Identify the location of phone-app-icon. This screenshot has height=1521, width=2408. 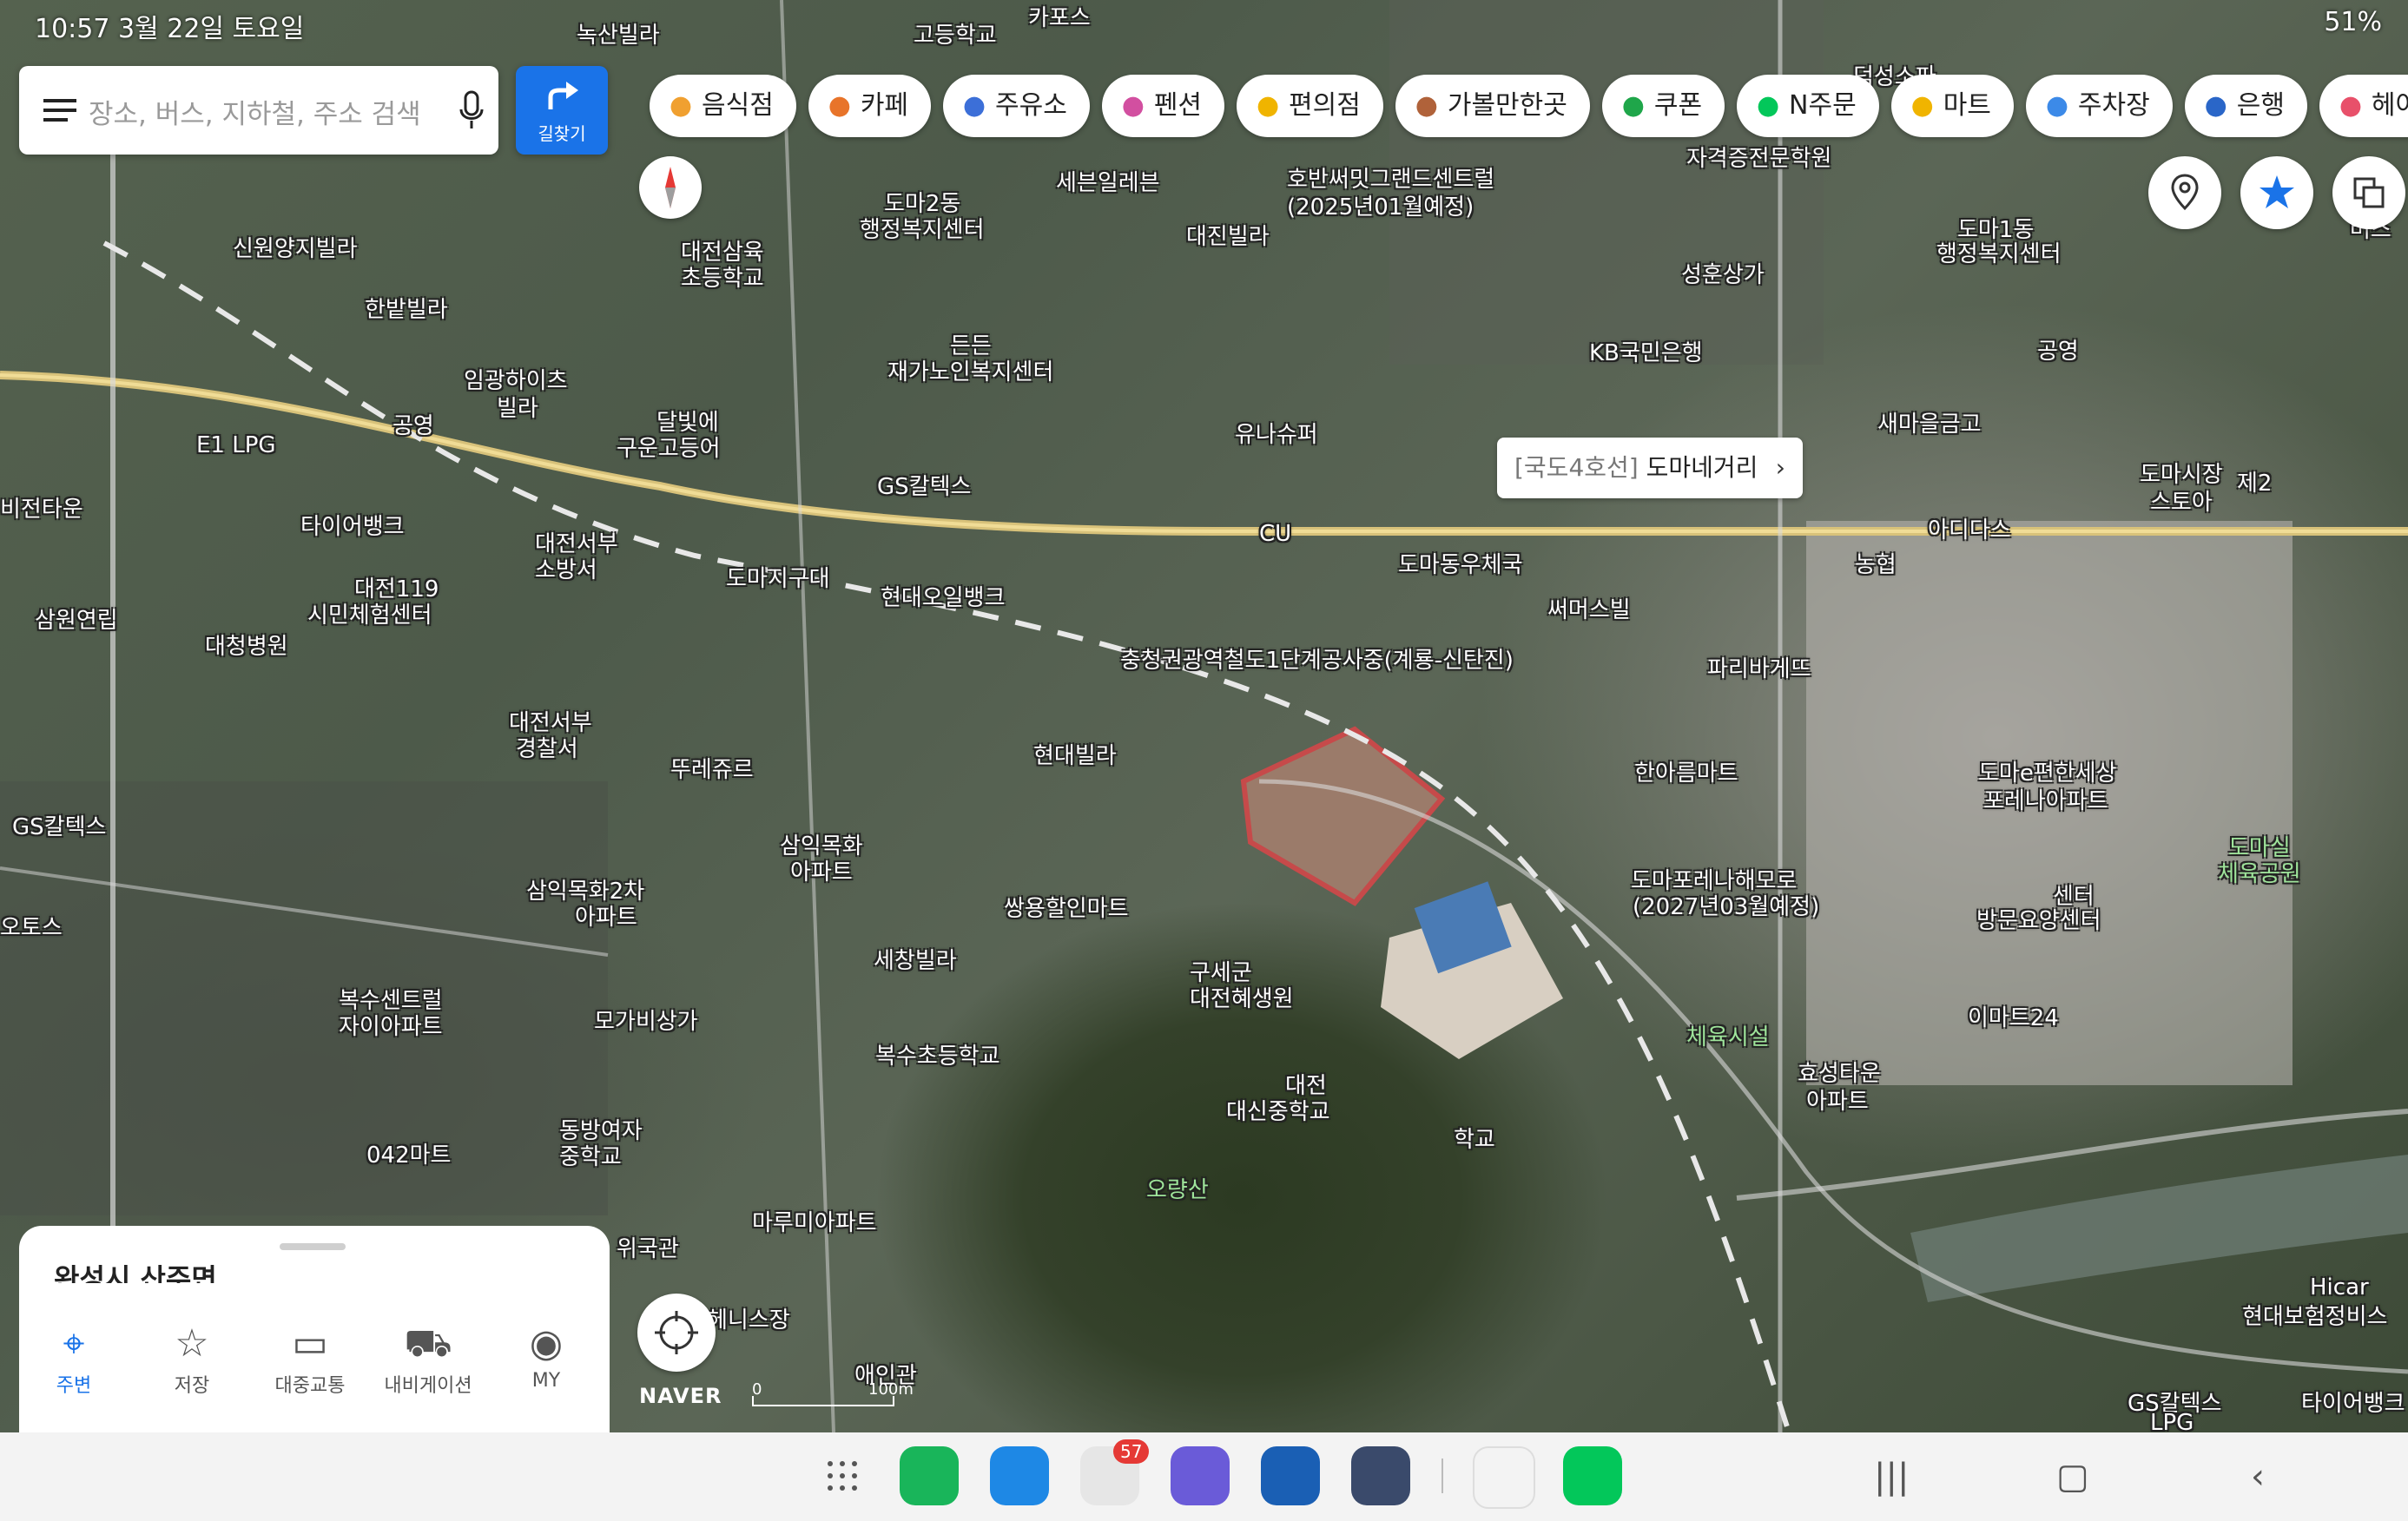
(929, 1475).